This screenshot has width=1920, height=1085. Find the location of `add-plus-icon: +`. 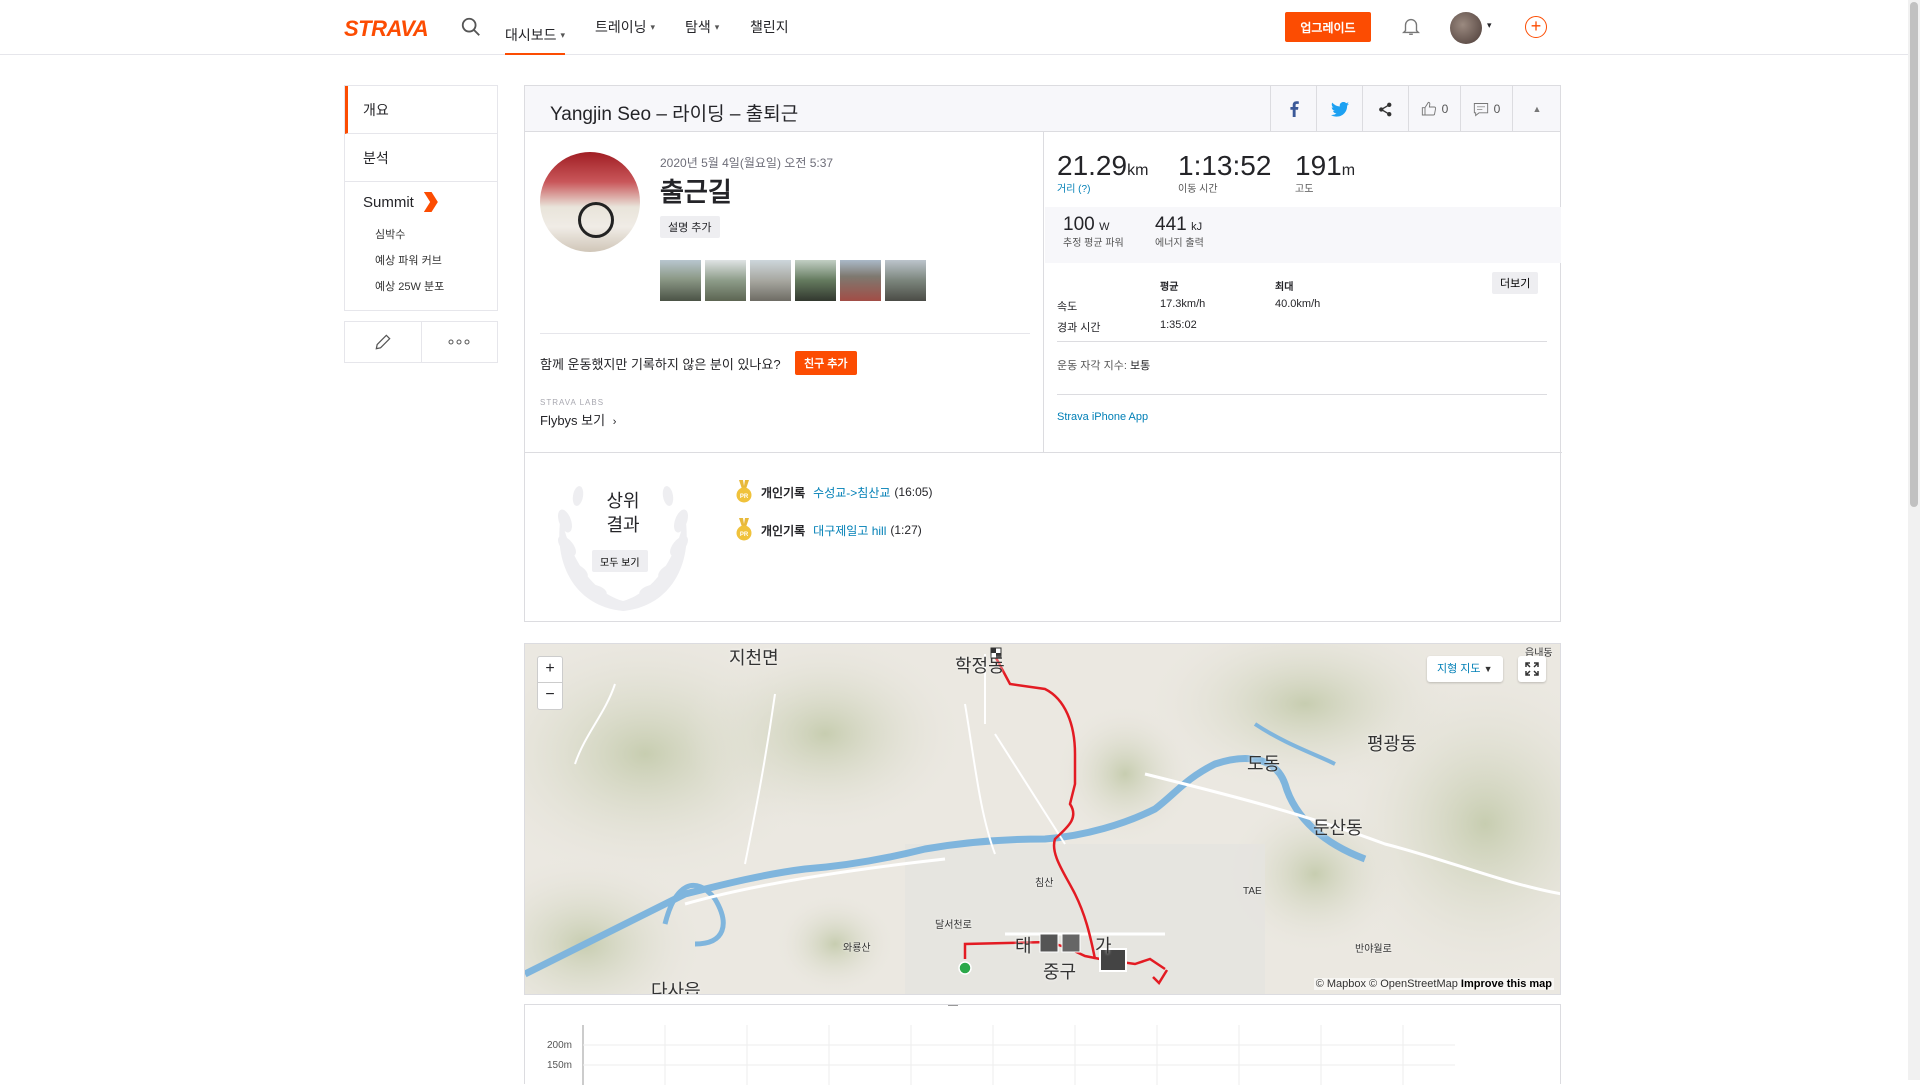

add-plus-icon: + is located at coordinates (1536, 27).